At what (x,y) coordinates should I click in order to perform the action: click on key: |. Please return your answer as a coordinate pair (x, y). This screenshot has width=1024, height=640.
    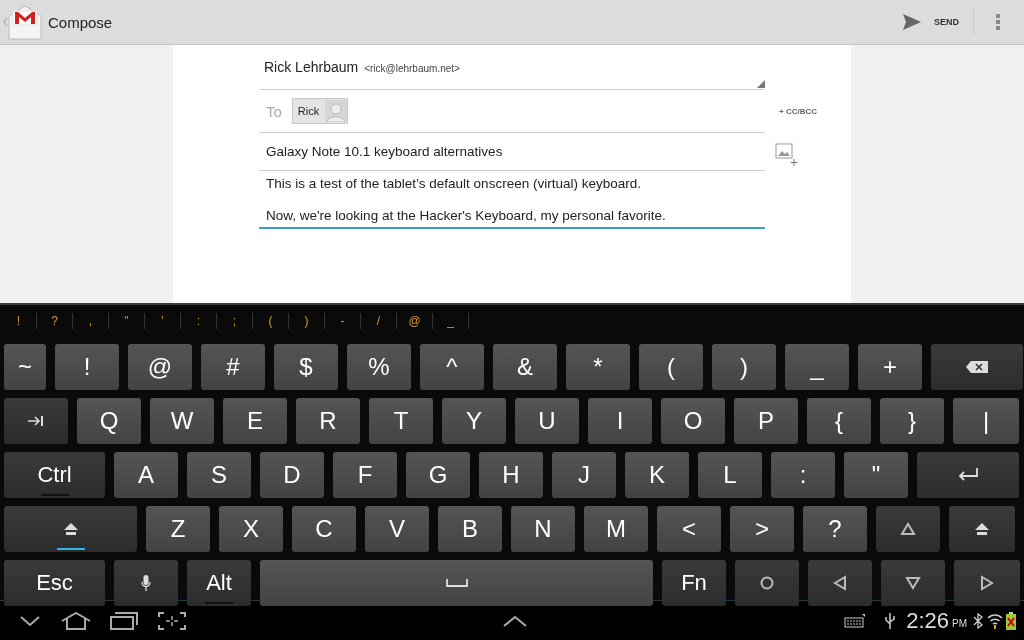
    Looking at the image, I should click on (986, 421).